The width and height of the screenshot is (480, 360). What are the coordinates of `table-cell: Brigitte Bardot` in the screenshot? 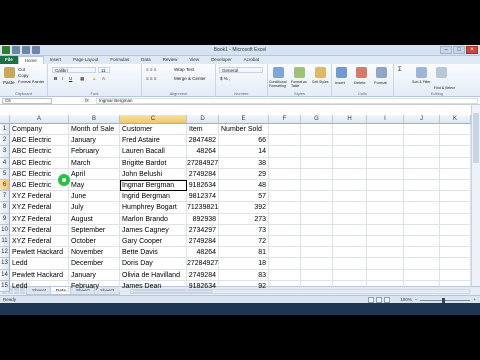 It's located at (153, 163).